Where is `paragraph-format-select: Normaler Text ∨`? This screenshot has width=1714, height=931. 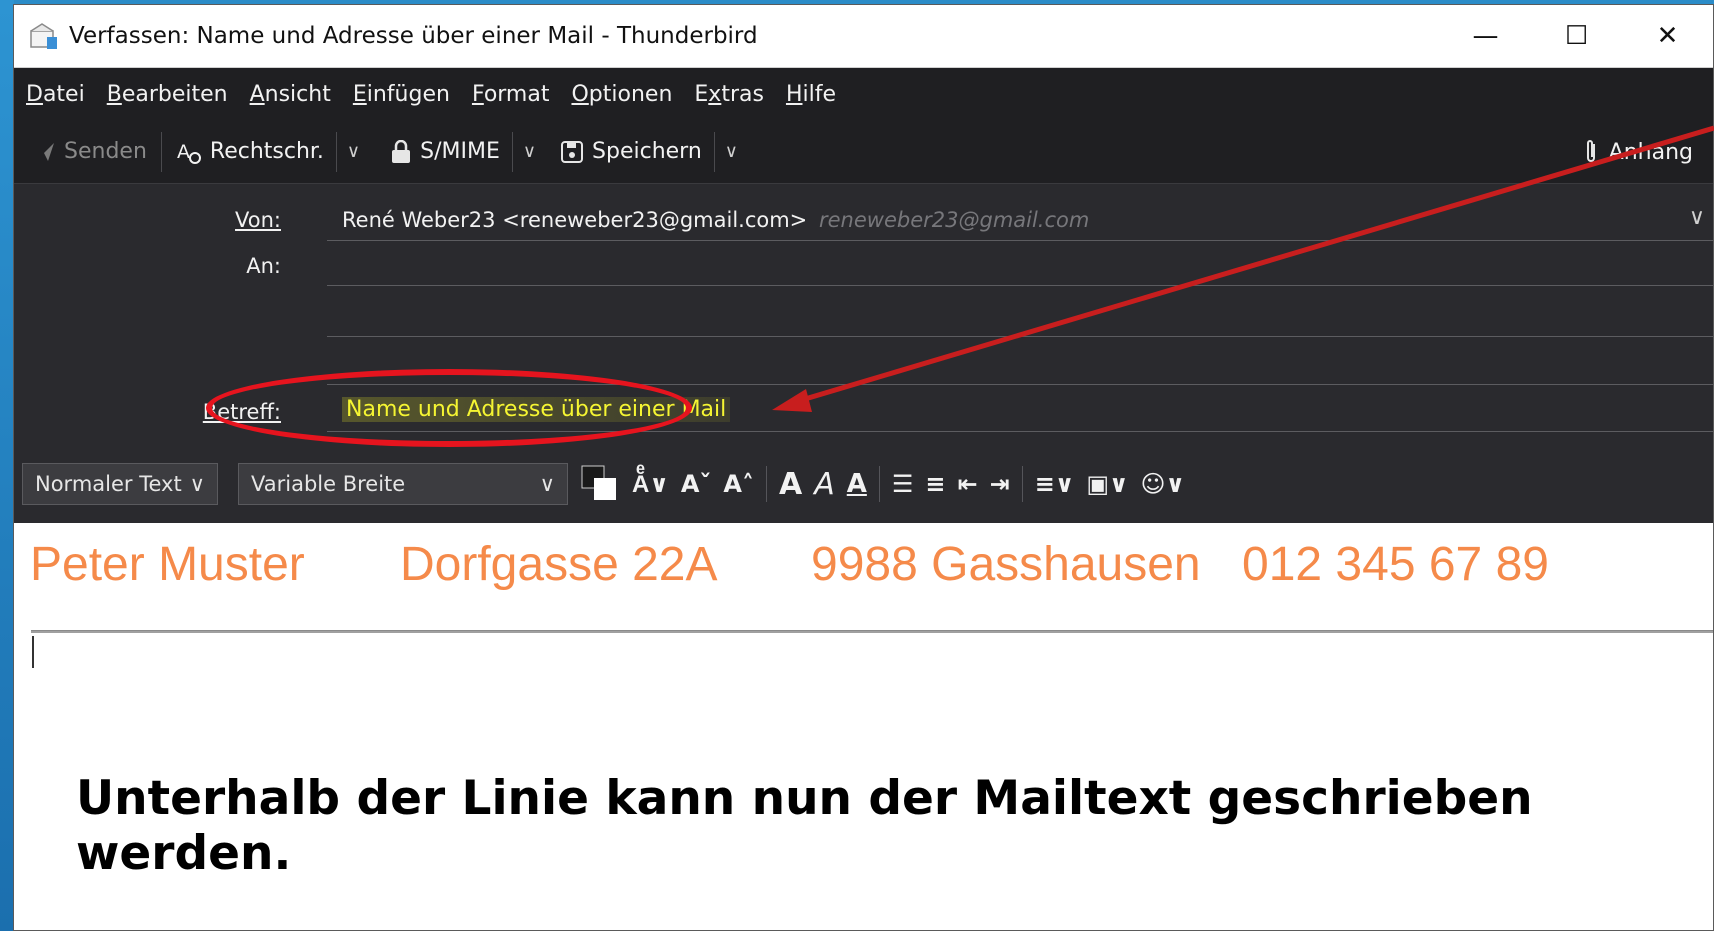 paragraph-format-select: Normaler Text ∨ is located at coordinates (120, 484).